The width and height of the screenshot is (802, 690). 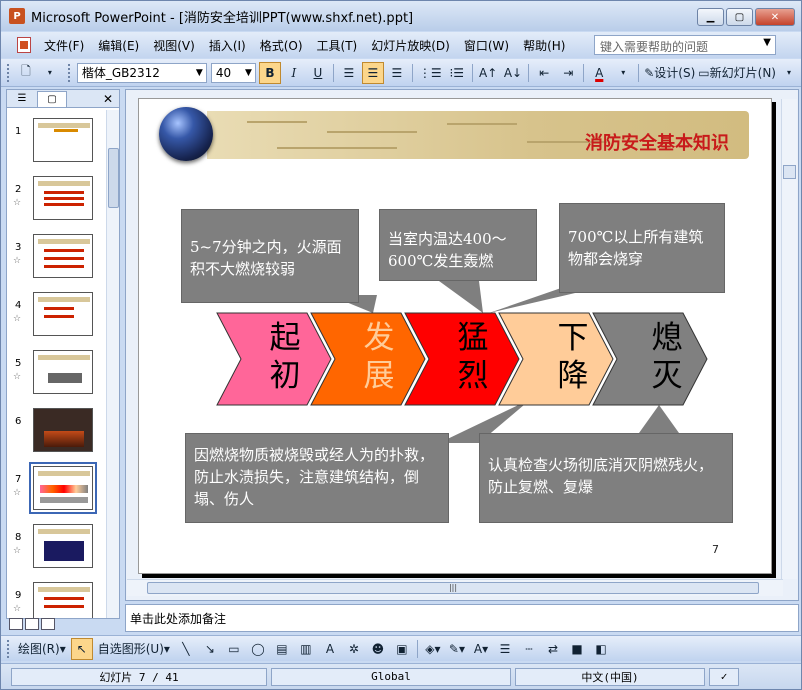 I want to click on minimize-button: ▁, so click(x=710, y=17).